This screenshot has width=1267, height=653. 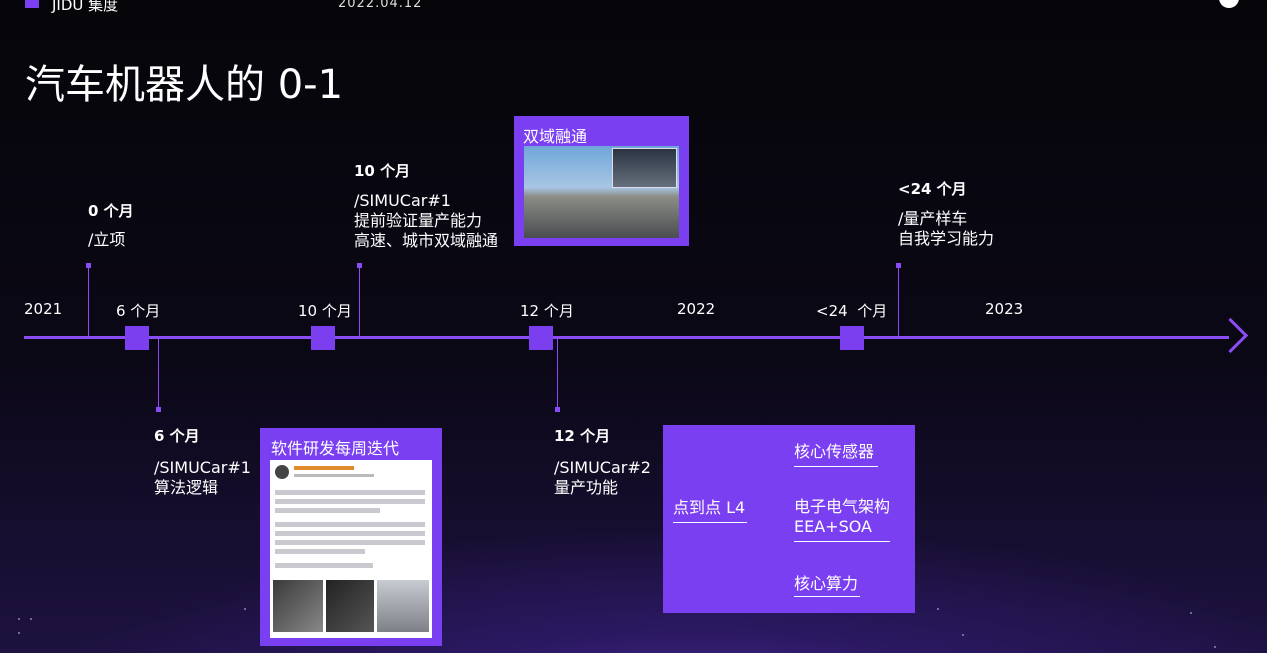 I want to click on timeline-axis, so click(x=626, y=337).